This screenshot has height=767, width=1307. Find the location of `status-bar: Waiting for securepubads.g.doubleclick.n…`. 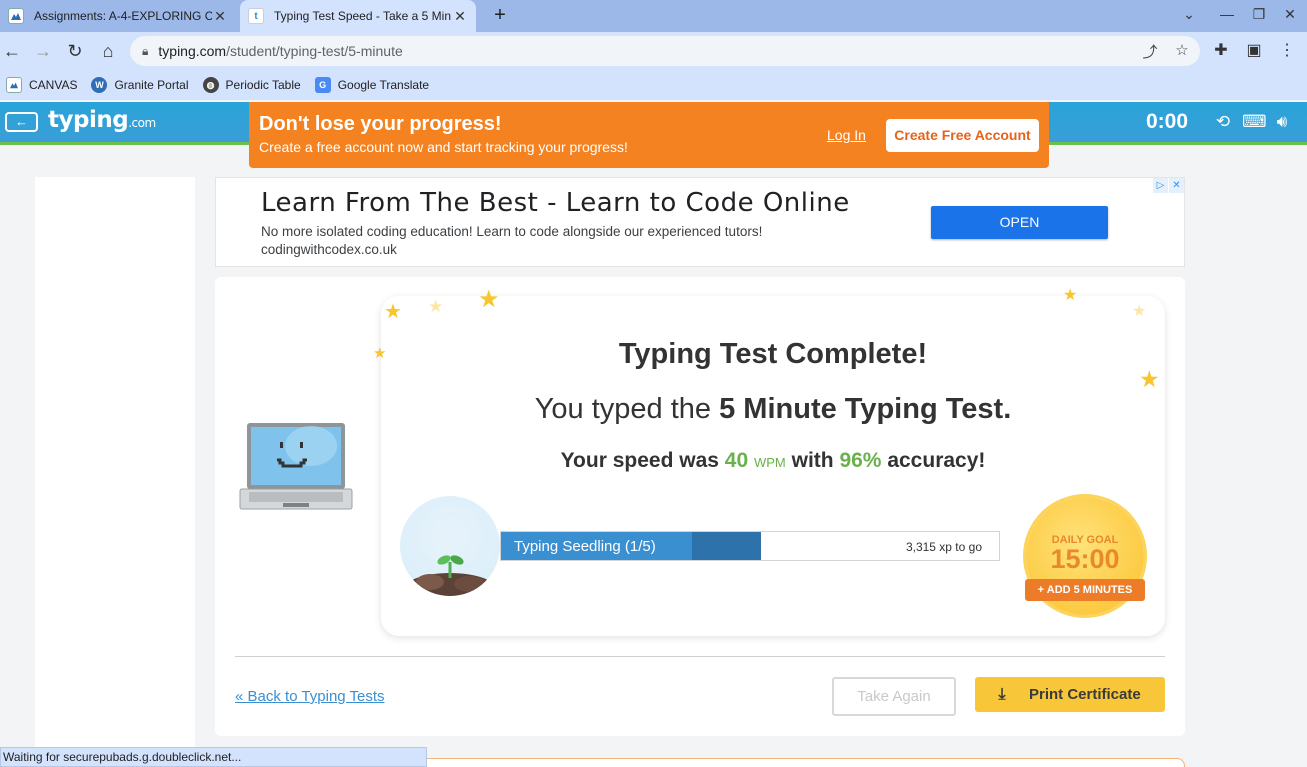

status-bar: Waiting for securepubads.g.doubleclick.n… is located at coordinates (213, 757).